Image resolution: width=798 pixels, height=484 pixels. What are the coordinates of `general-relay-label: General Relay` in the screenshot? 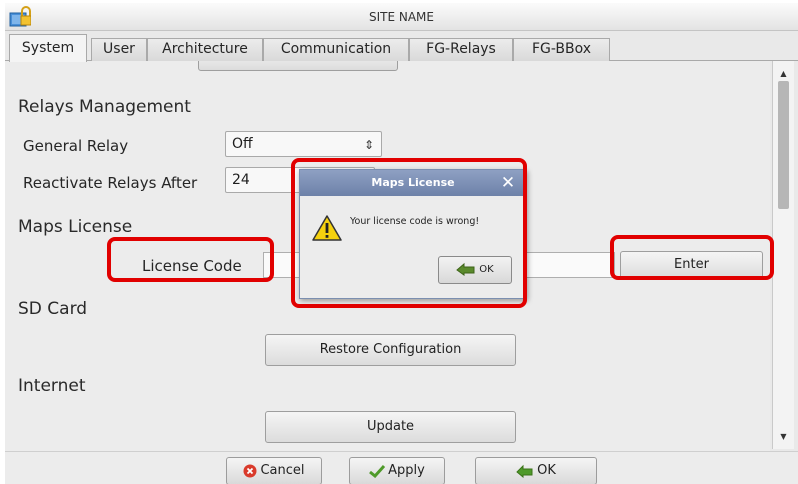 It's located at (76, 146).